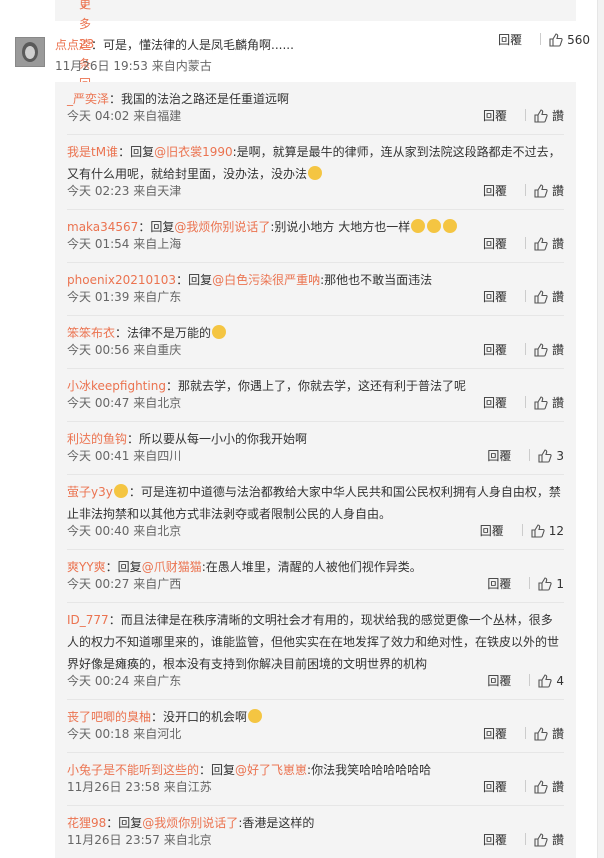  What do you see at coordinates (91, 333) in the screenshot?
I see `reply-username: 笨笨布衣` at bounding box center [91, 333].